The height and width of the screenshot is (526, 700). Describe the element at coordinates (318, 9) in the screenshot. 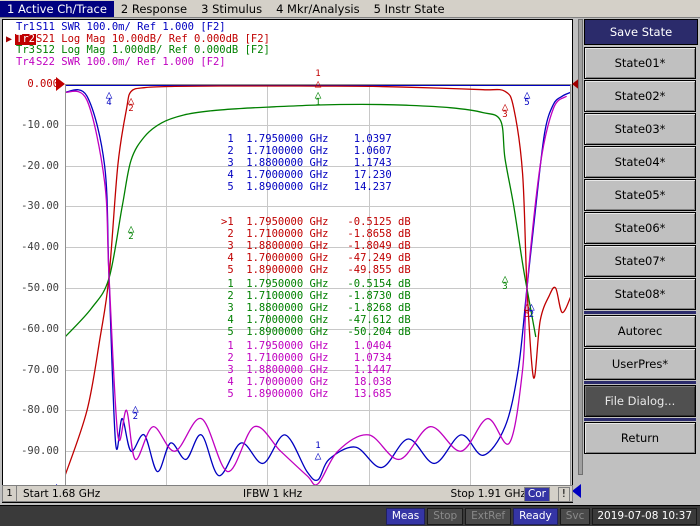

I see `menu-item-3: 4 Mkr/Analysis` at that location.